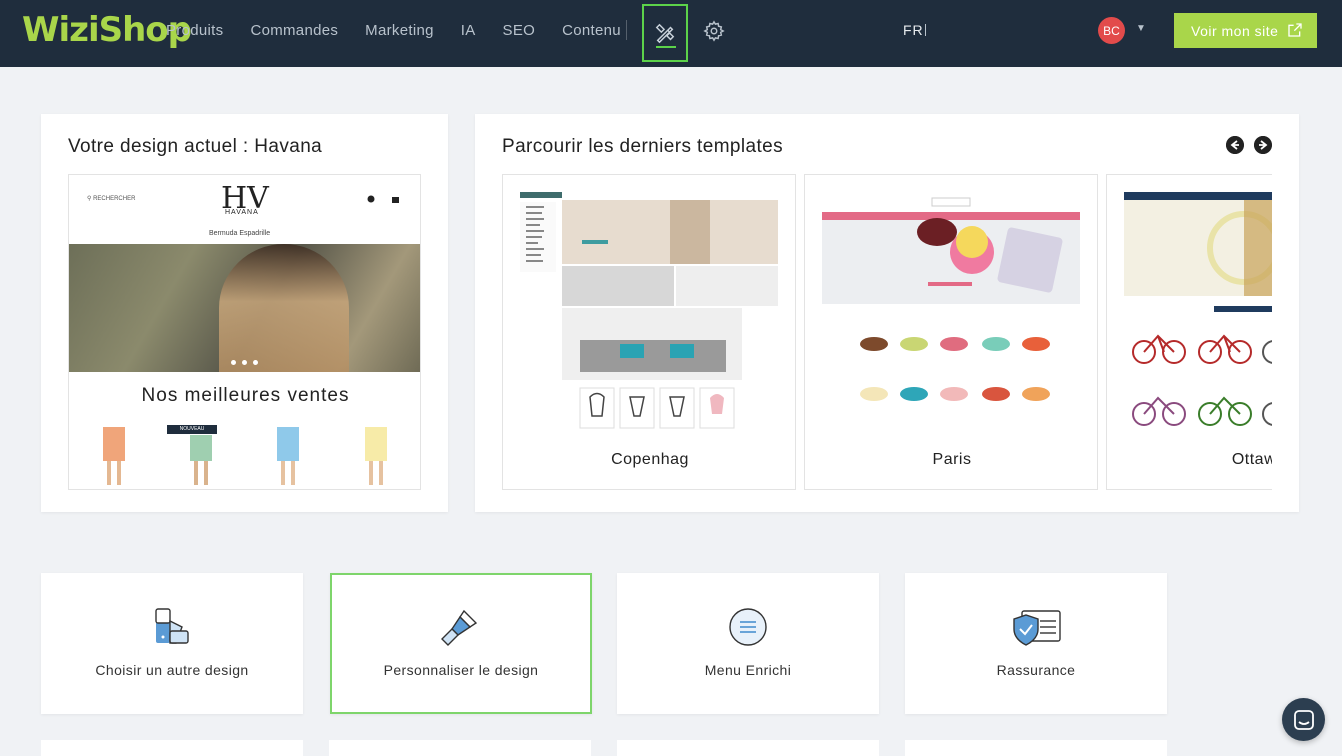 This screenshot has height=756, width=1342. What do you see at coordinates (1263, 145) in the screenshot?
I see `arrow-right-icon` at bounding box center [1263, 145].